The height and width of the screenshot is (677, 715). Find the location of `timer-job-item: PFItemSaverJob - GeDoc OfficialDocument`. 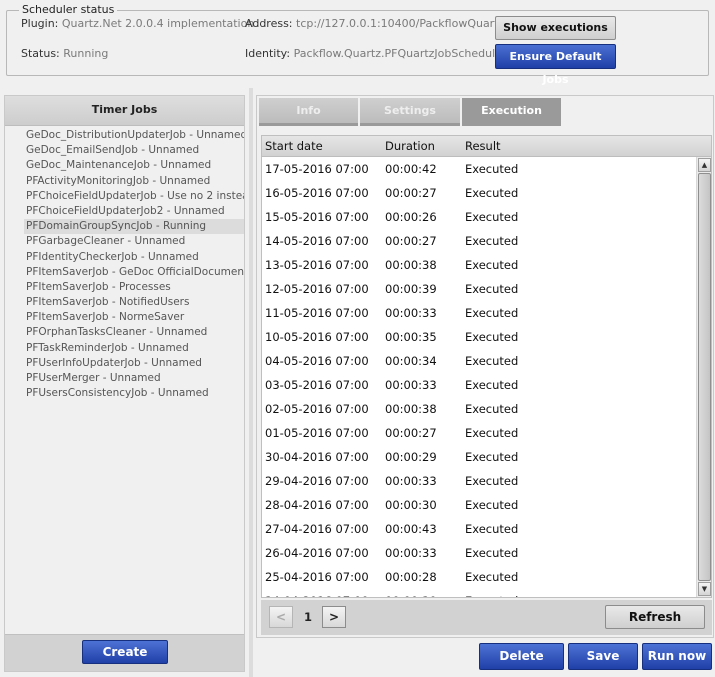

timer-job-item: PFItemSaverJob - GeDoc OfficialDocument is located at coordinates (134, 272).